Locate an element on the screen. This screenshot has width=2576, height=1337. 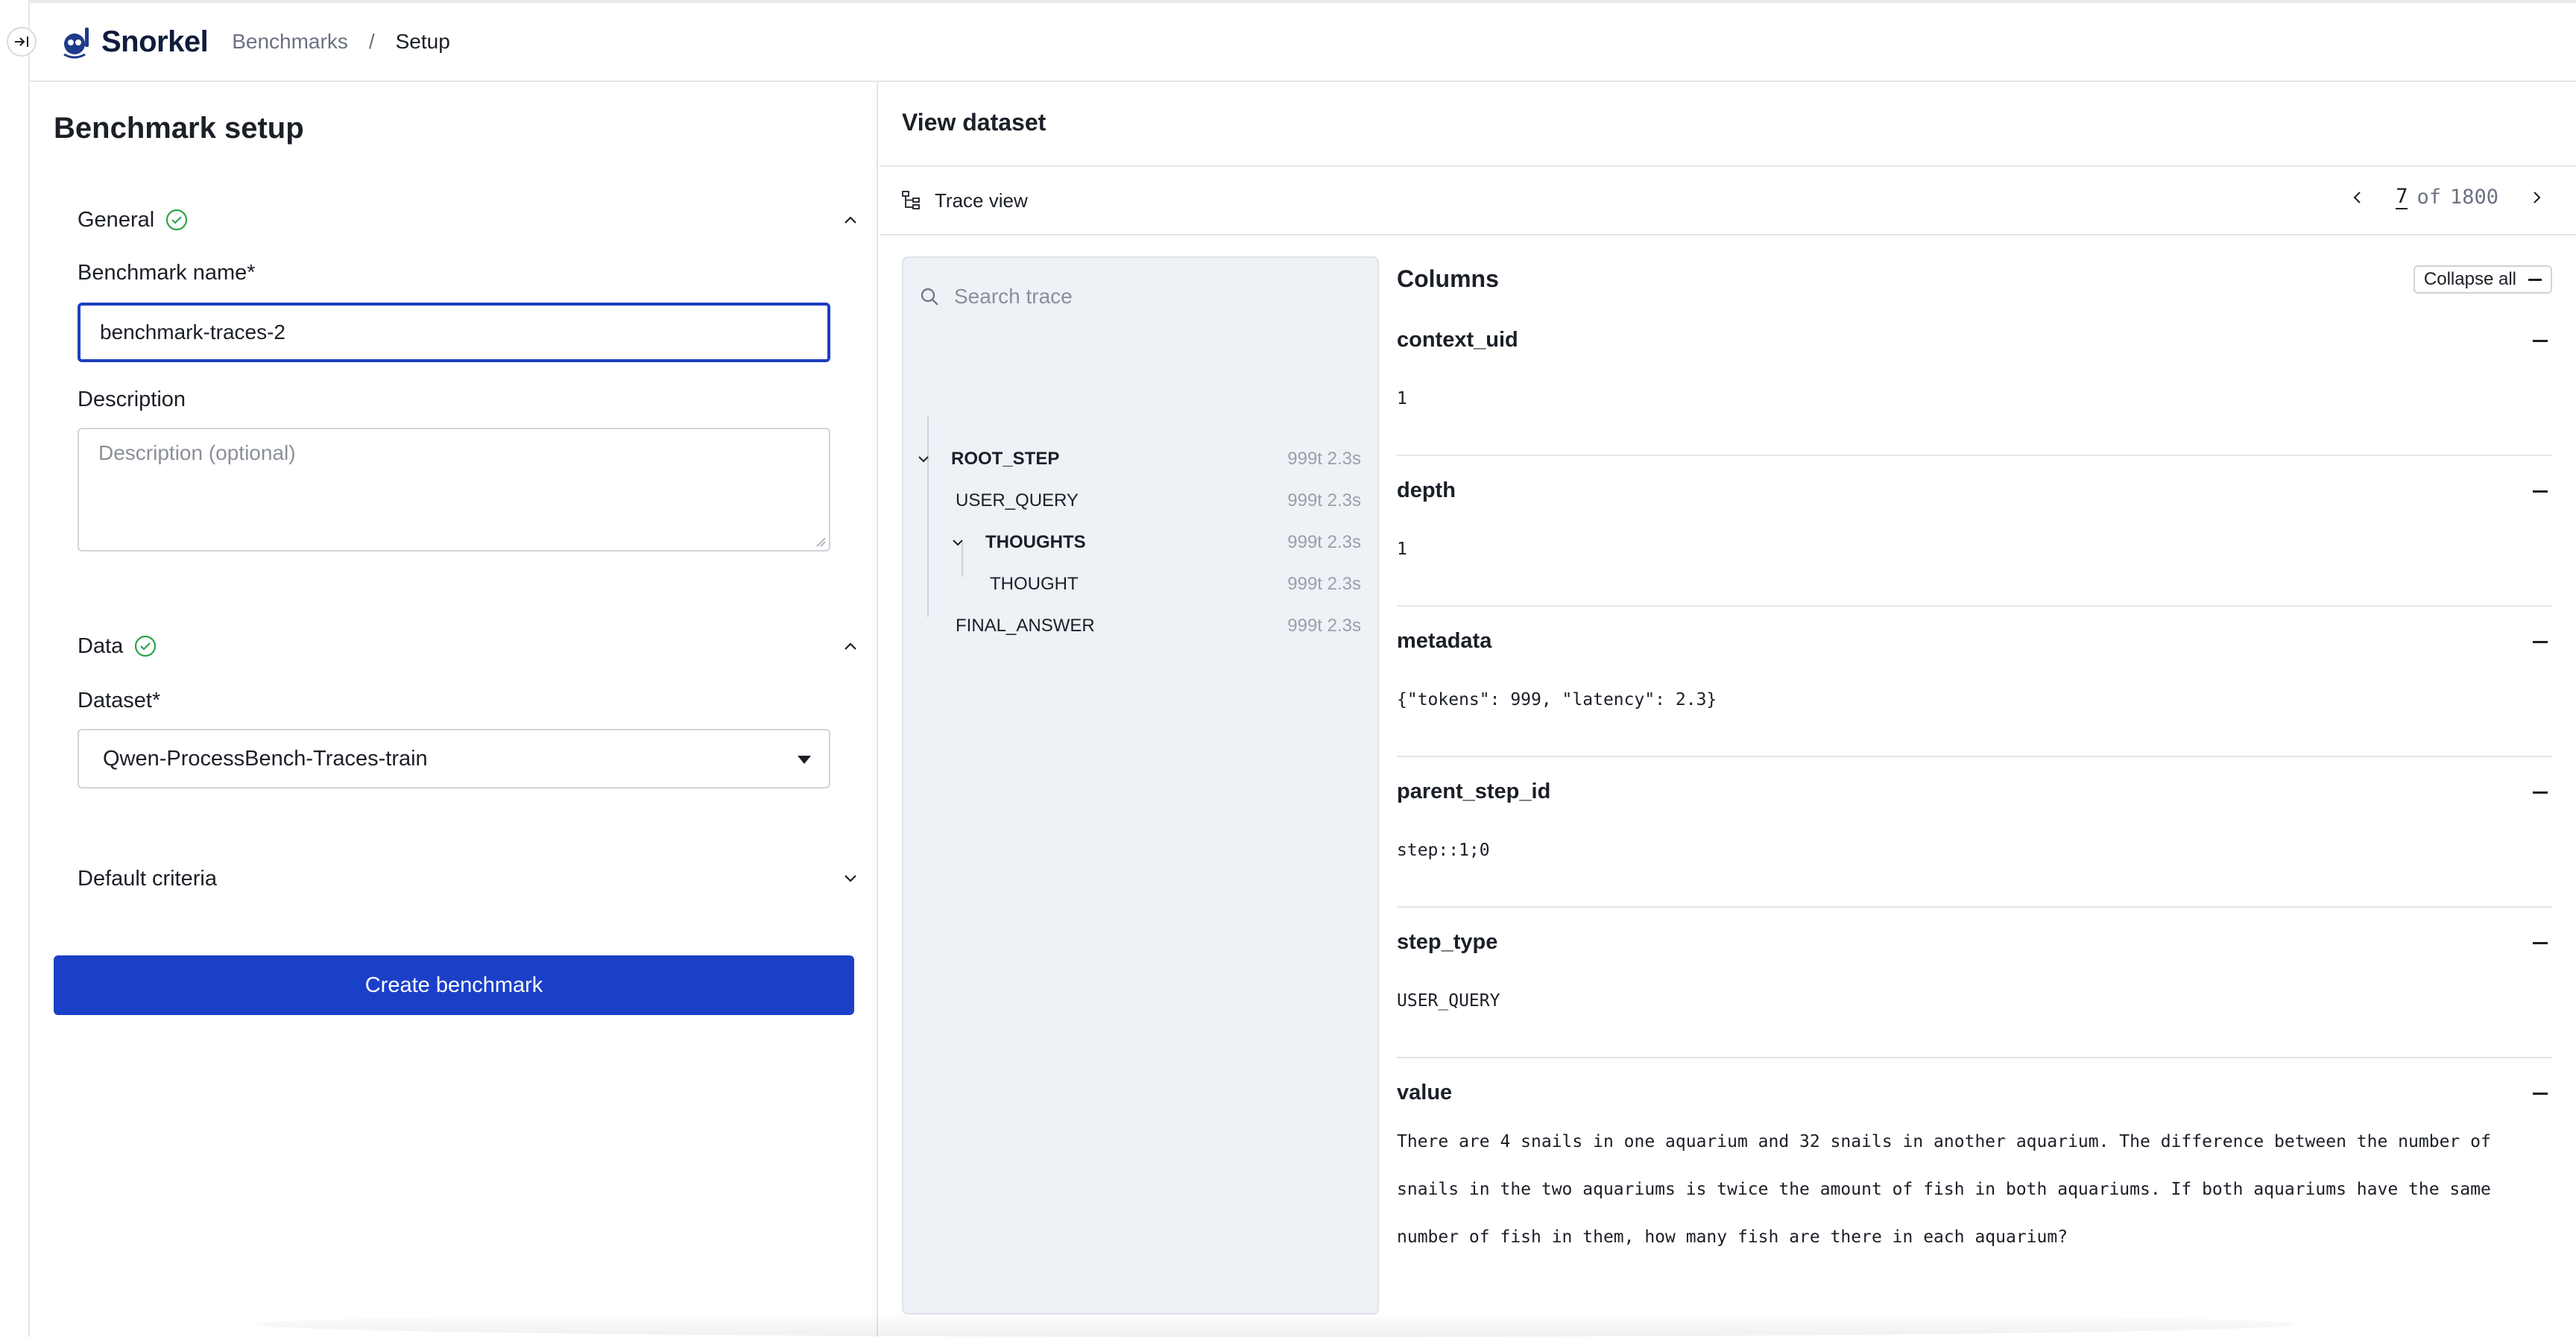
column-value: USER_QUERY is located at coordinates (1448, 1001).